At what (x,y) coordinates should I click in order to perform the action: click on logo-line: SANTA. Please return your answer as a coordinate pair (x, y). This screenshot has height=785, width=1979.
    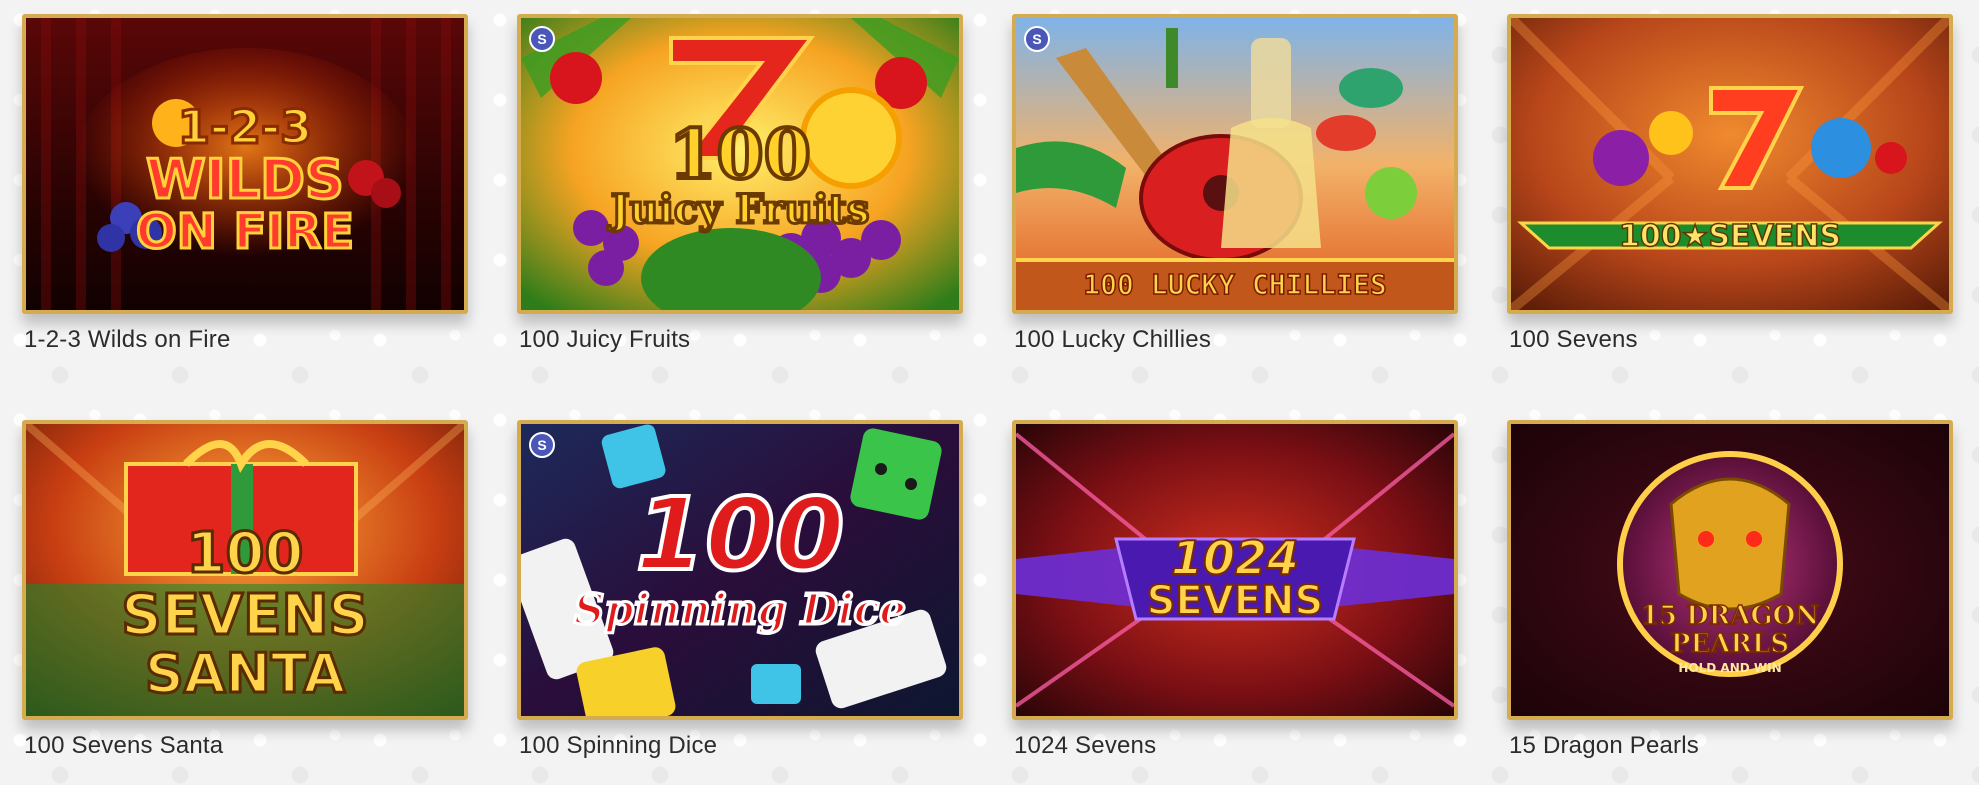
    Looking at the image, I should click on (245, 673).